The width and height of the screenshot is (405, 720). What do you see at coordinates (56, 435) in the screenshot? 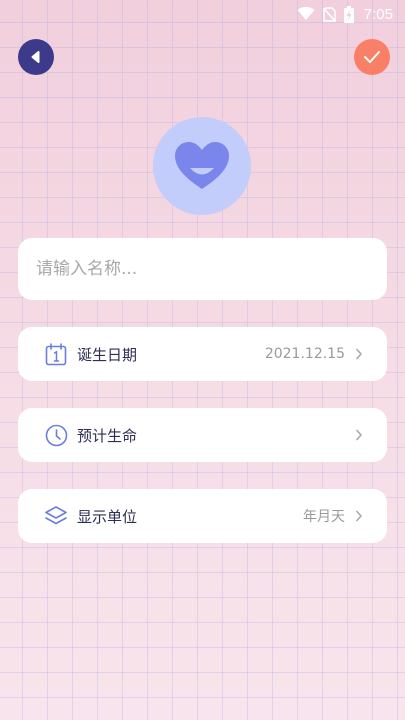
I see `clock-icon` at bounding box center [56, 435].